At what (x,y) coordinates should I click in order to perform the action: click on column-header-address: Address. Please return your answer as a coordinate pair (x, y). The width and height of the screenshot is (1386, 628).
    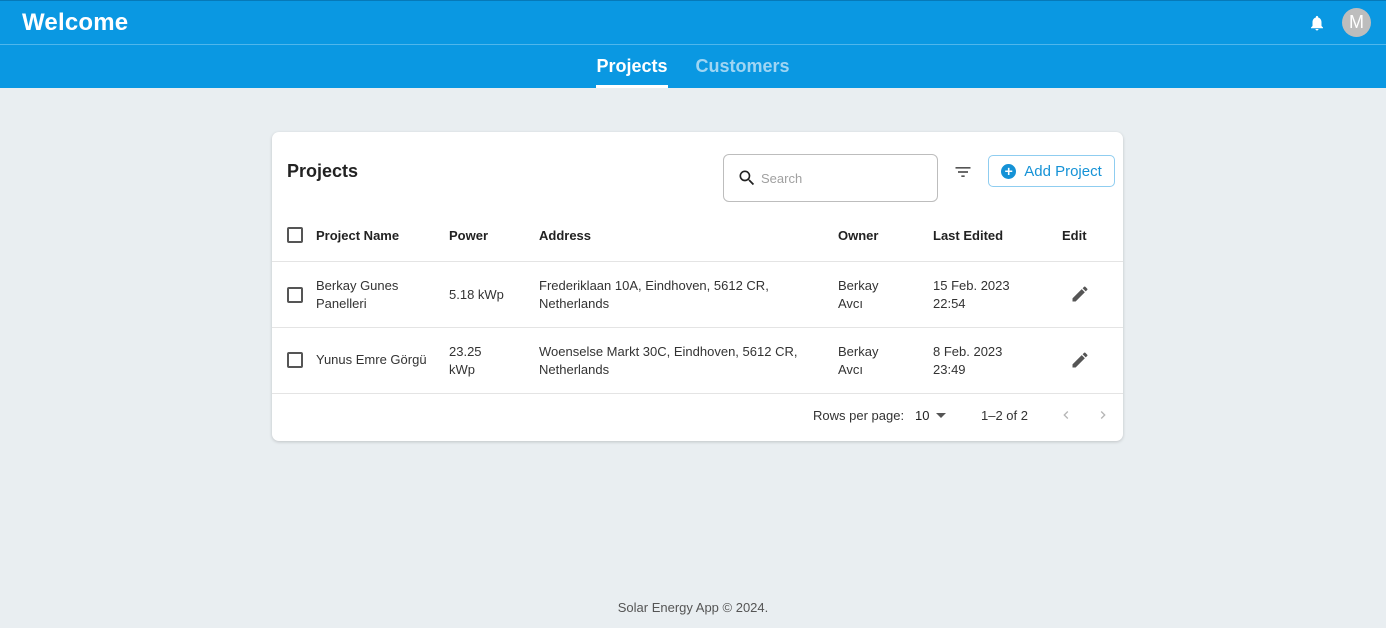
    Looking at the image, I should click on (565, 235).